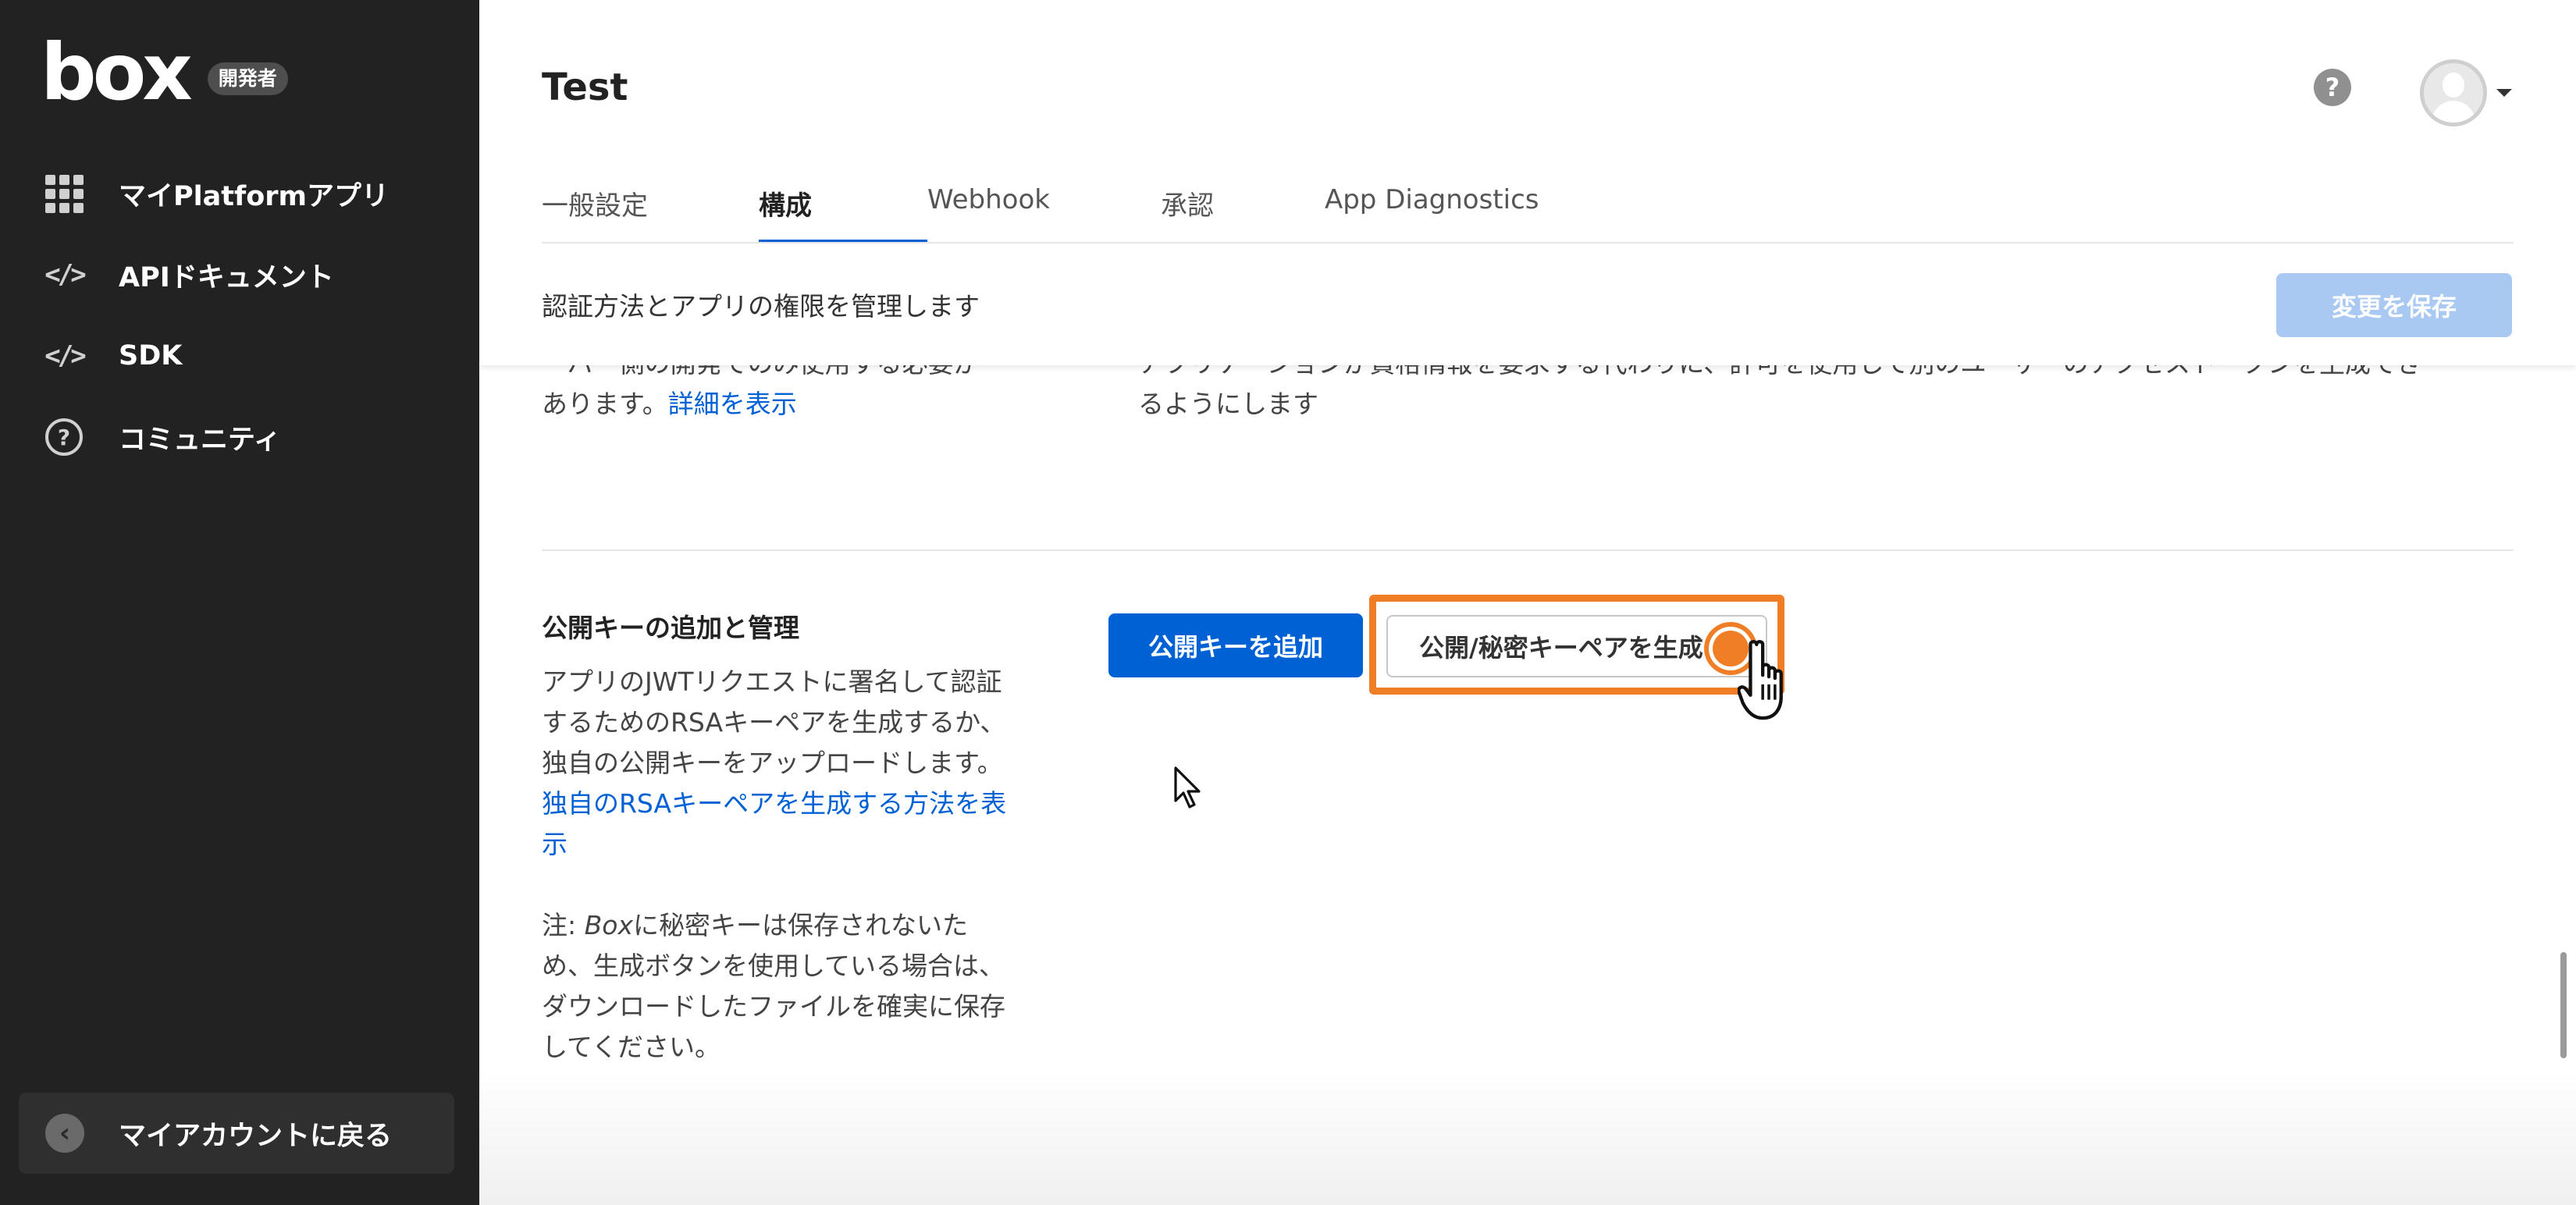 Image resolution: width=2576 pixels, height=1205 pixels. Describe the element at coordinates (1235, 645) in the screenshot. I see `add-public-key-button: 公開キーを追加` at that location.